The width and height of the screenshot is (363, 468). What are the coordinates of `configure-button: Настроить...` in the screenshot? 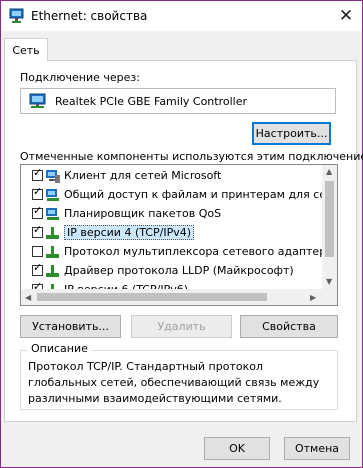 It's located at (291, 133).